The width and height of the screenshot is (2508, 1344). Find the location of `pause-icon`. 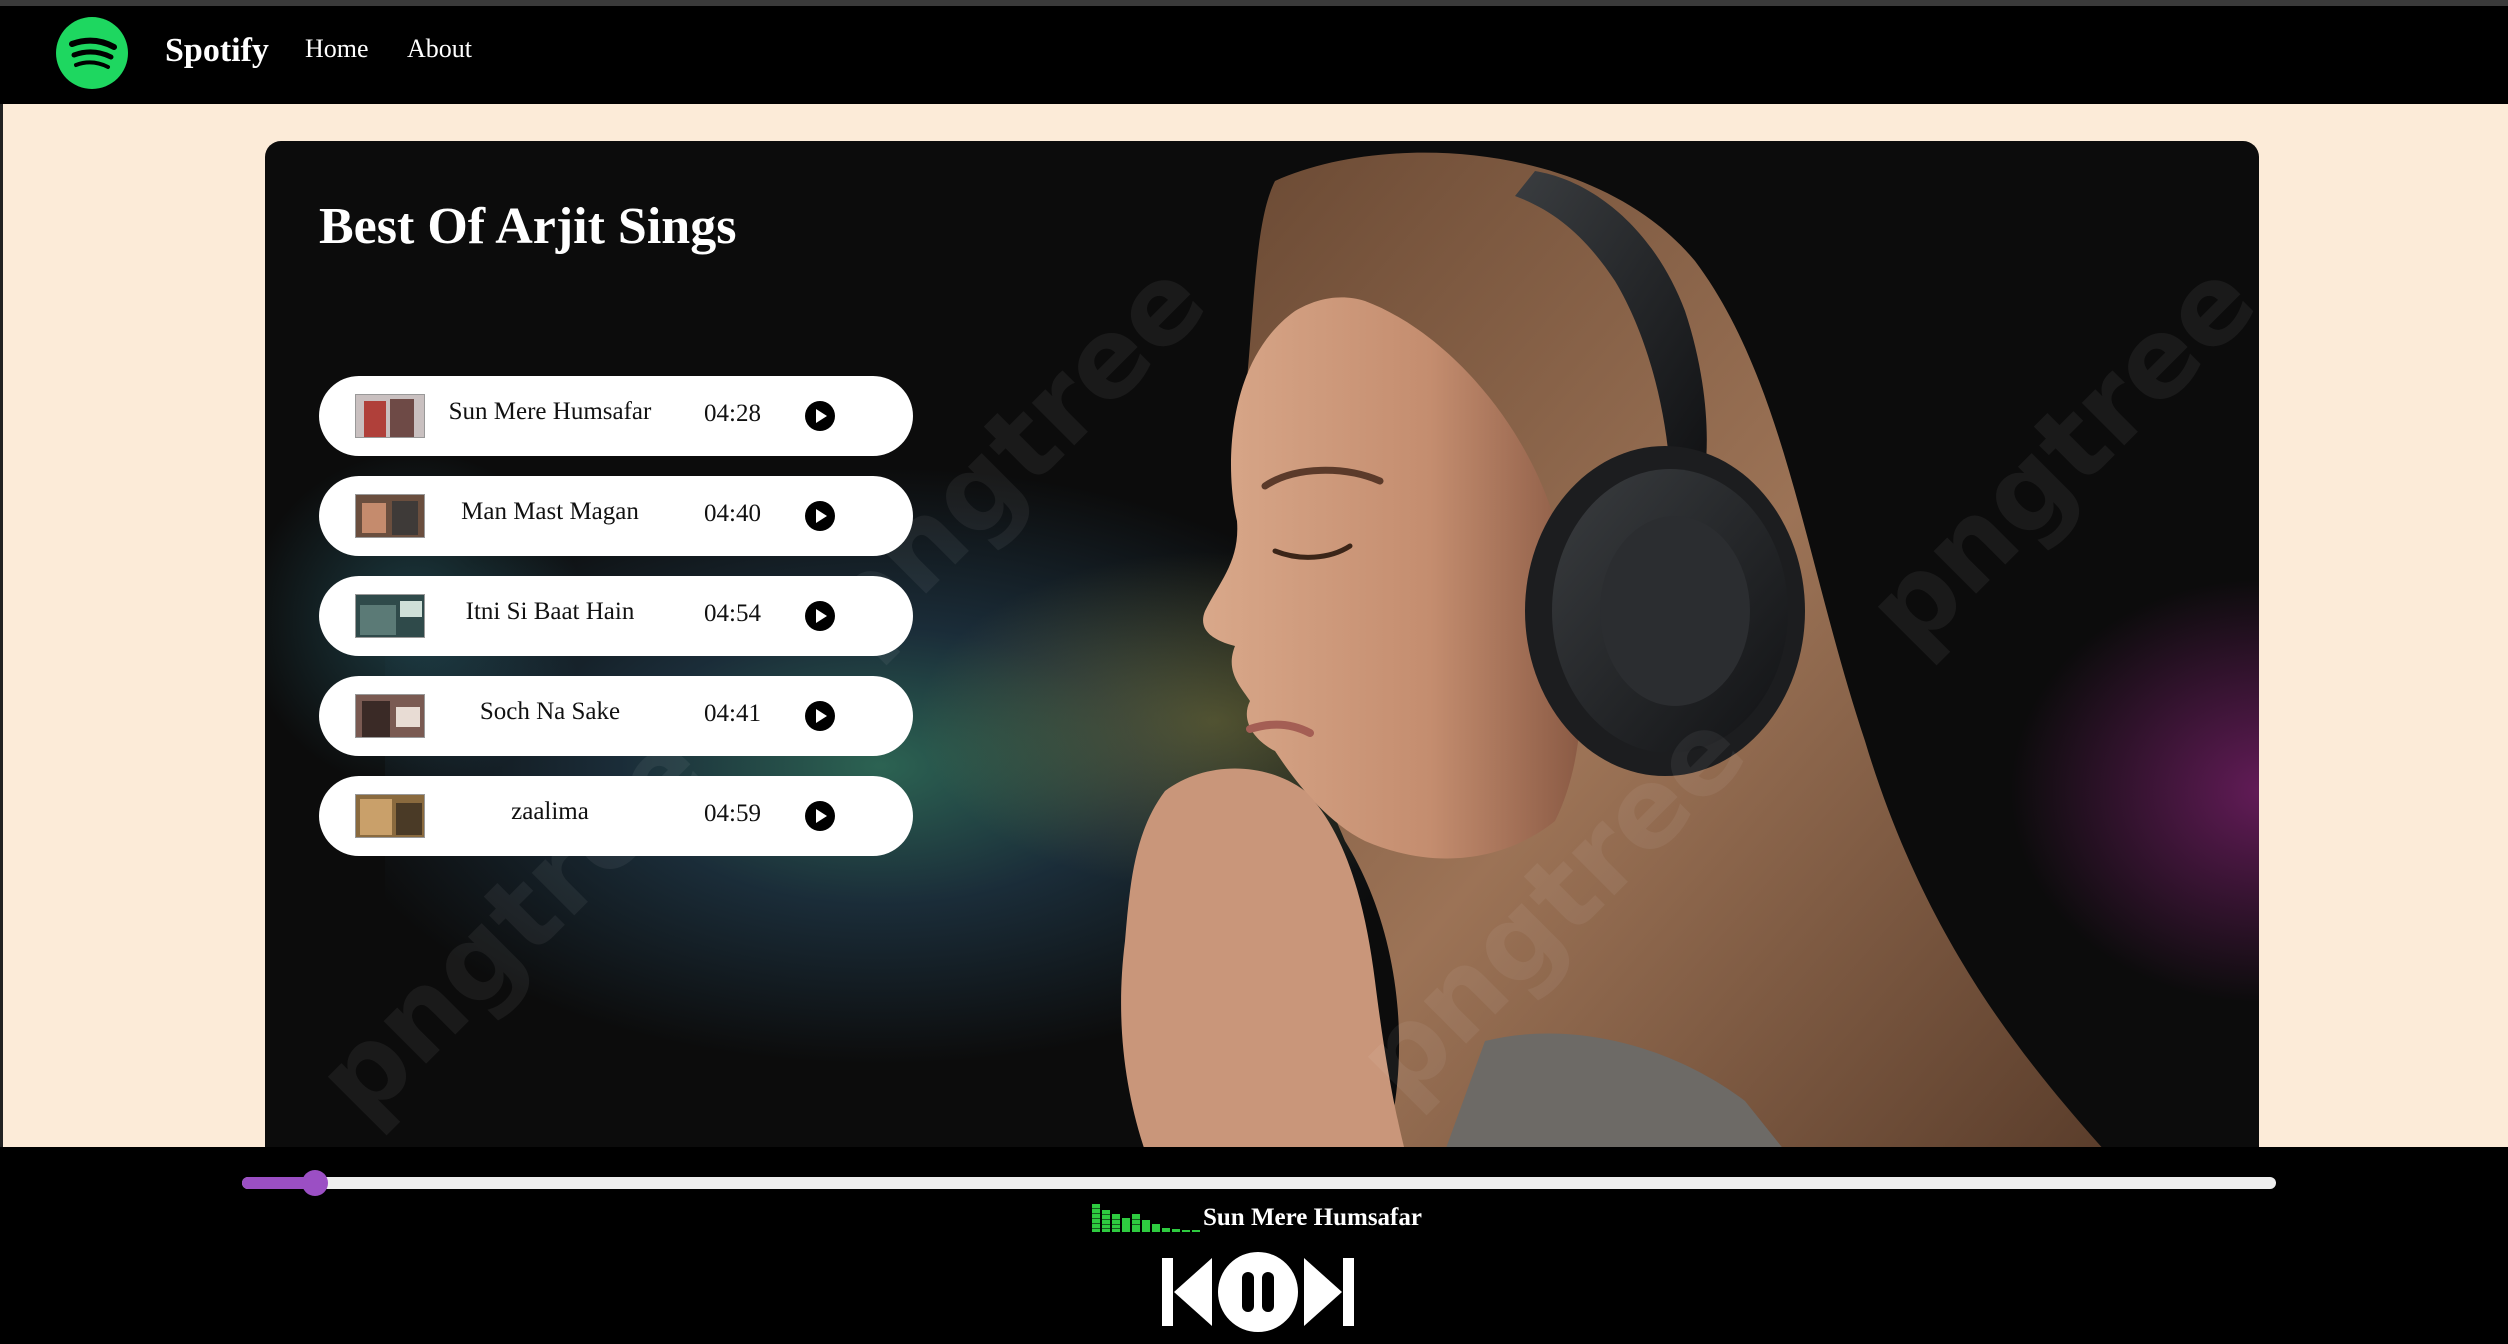

pause-icon is located at coordinates (1258, 1292).